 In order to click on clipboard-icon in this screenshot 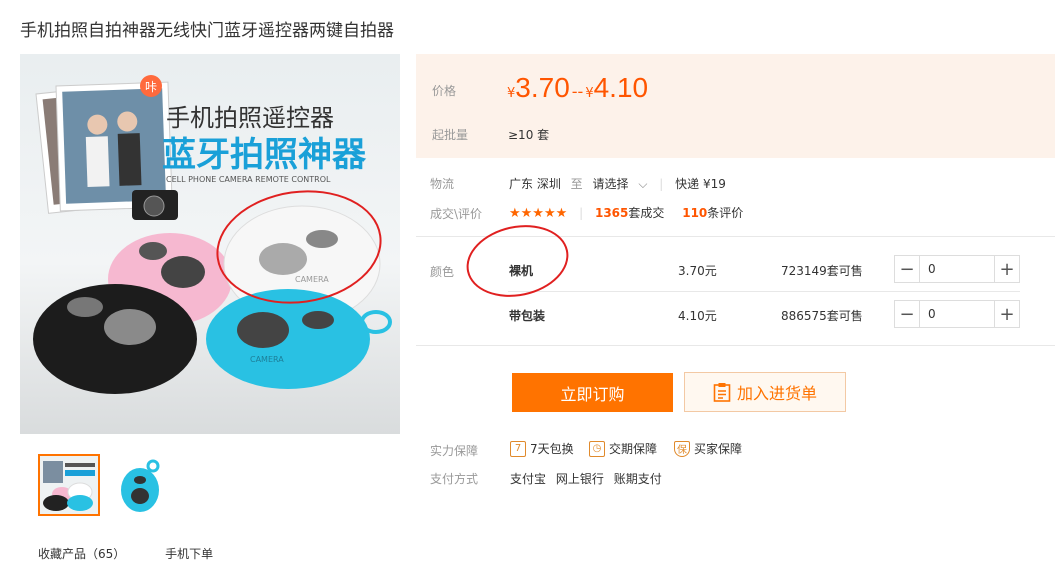, I will do `click(722, 392)`.